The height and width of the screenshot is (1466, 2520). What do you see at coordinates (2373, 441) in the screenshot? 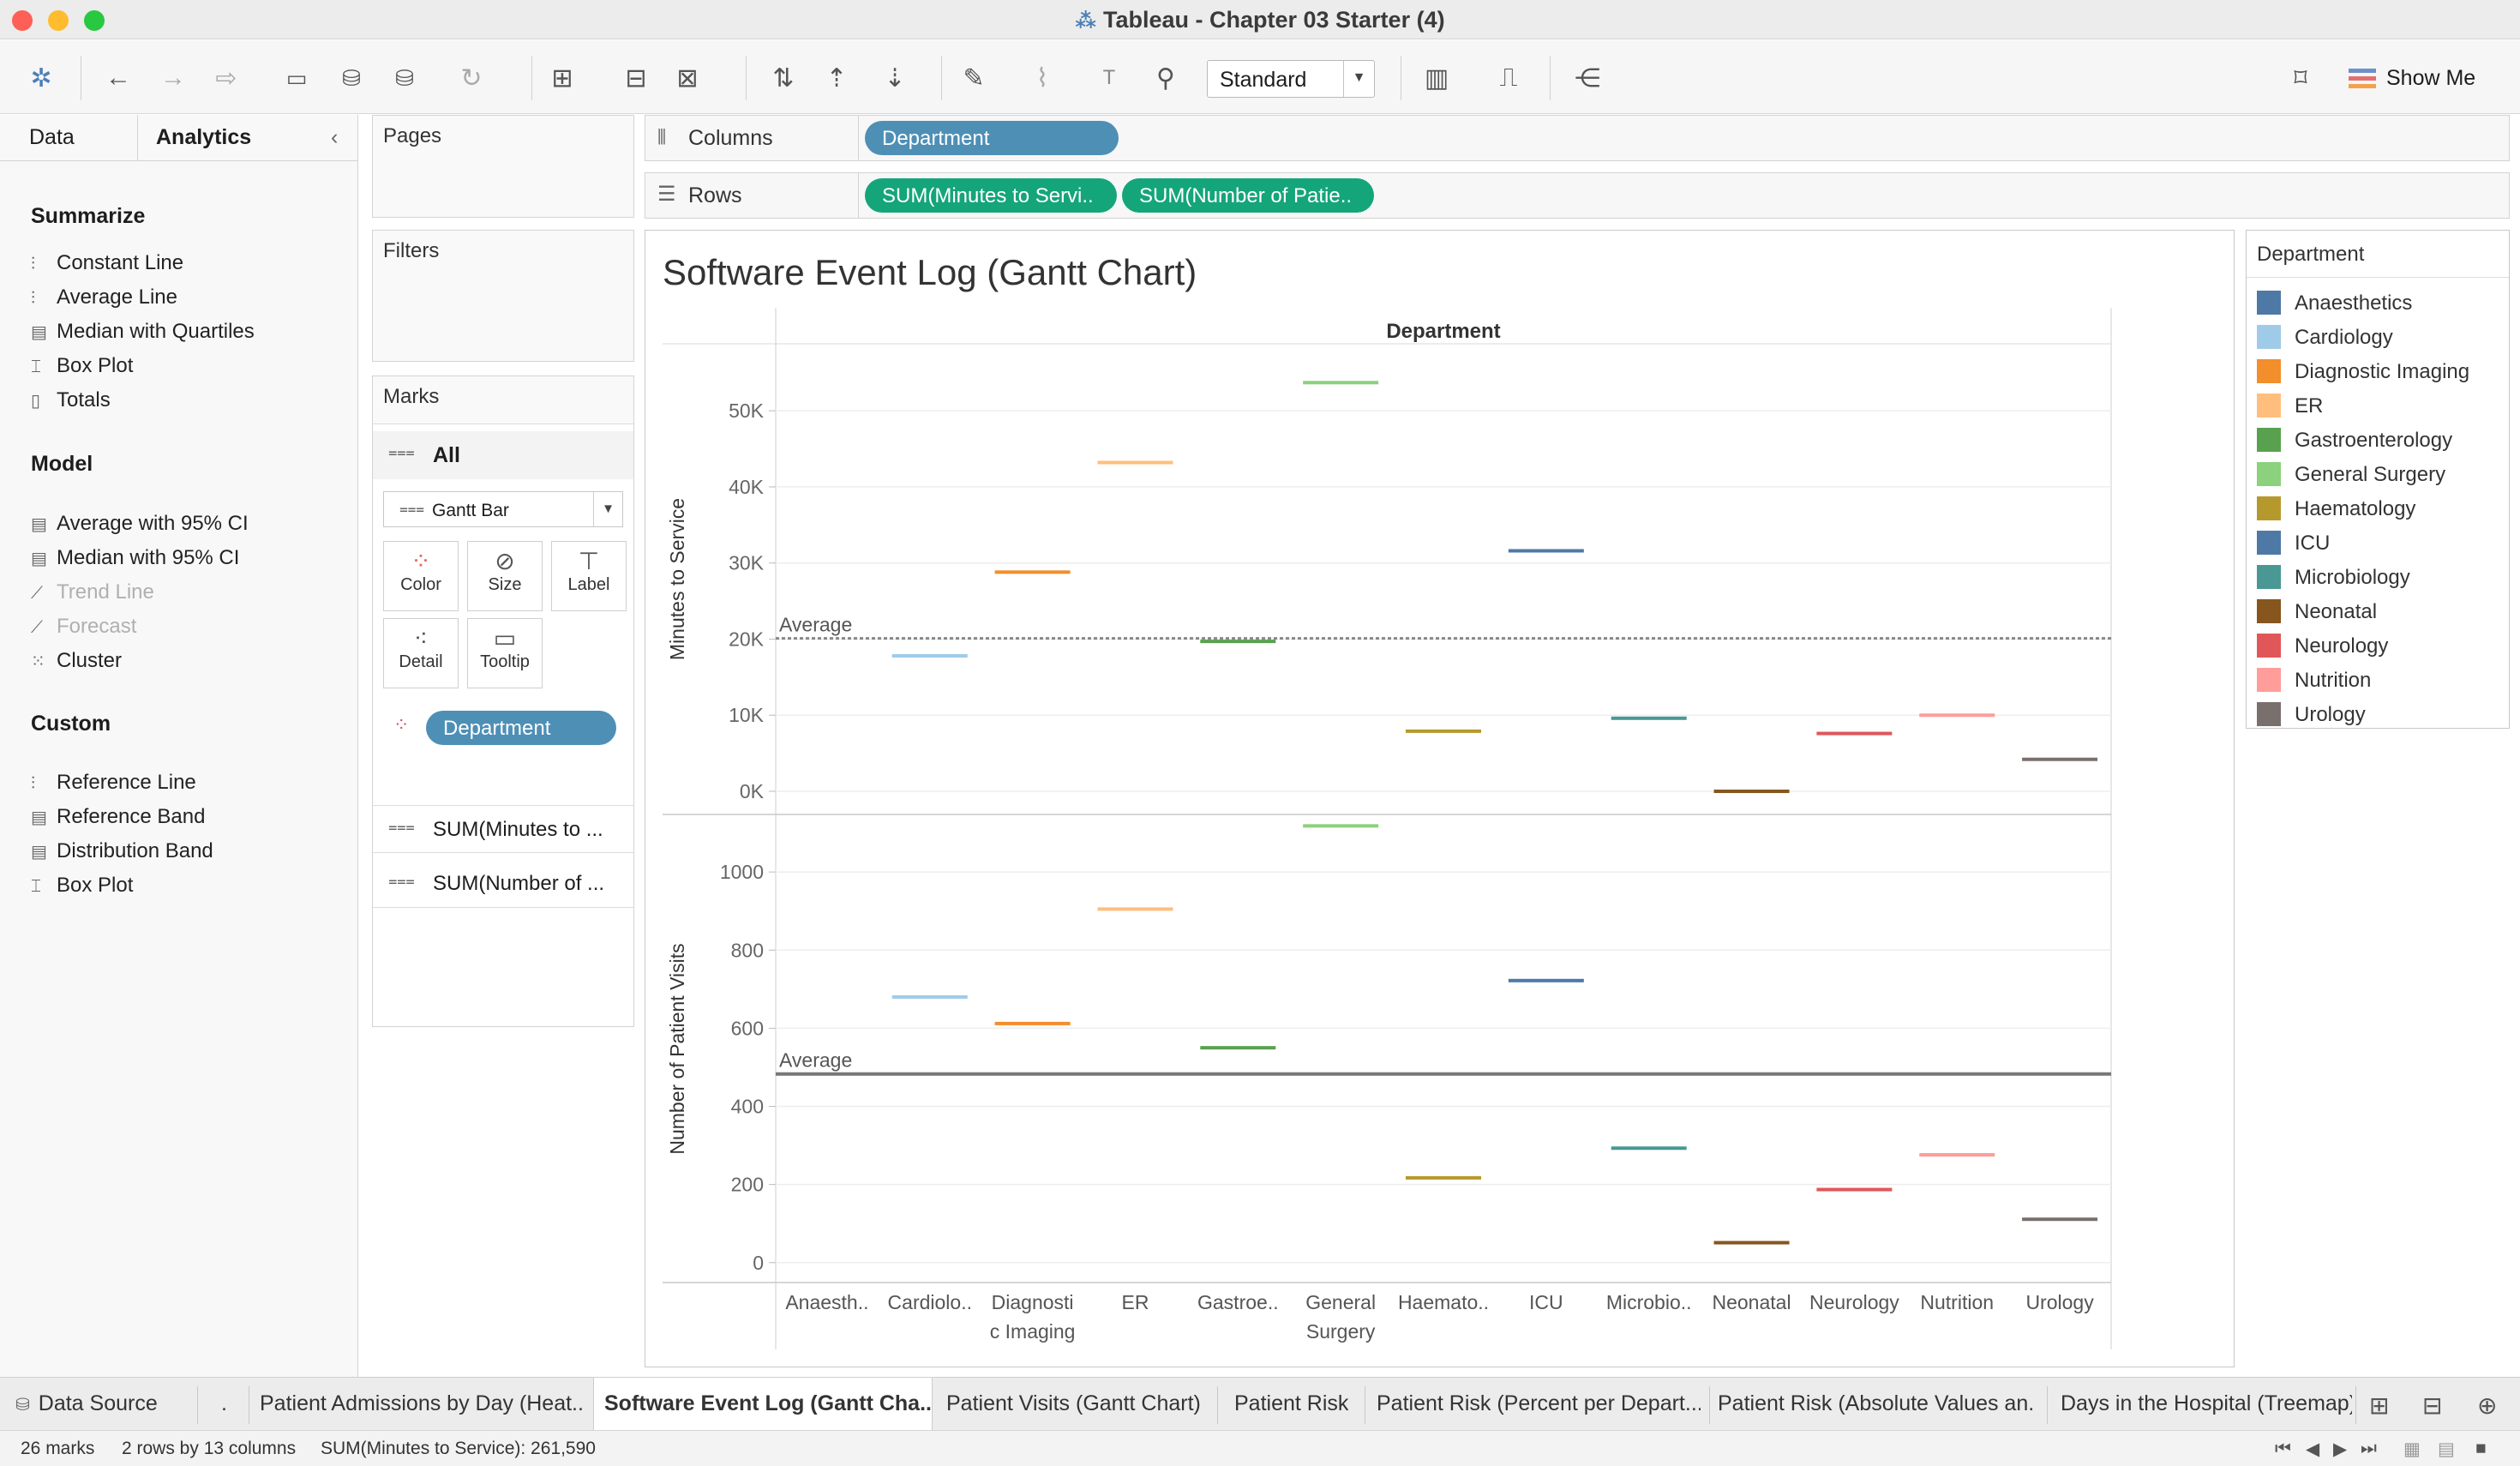
I see `legend-item-label: Gastroenterology` at bounding box center [2373, 441].